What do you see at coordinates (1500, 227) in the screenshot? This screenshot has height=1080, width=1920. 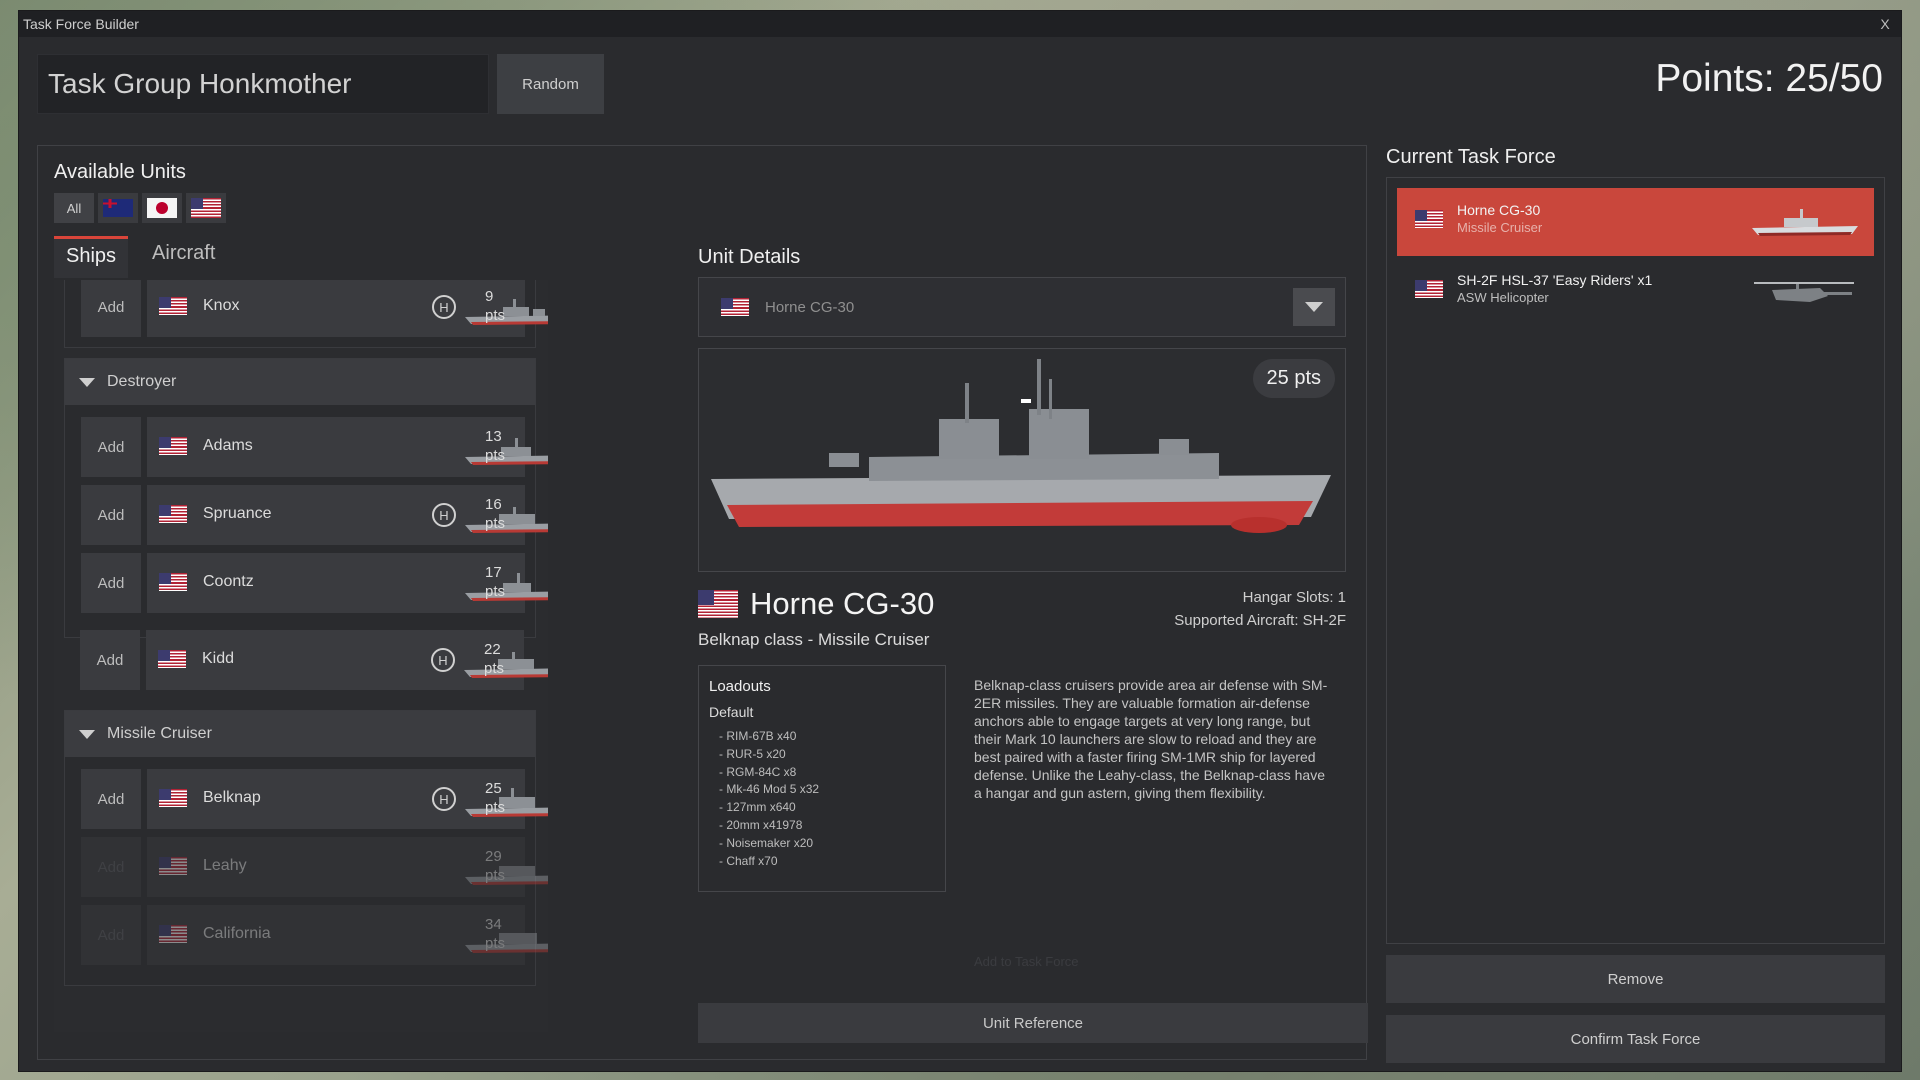 I see `task-force-item-type: Missile Cruiser` at bounding box center [1500, 227].